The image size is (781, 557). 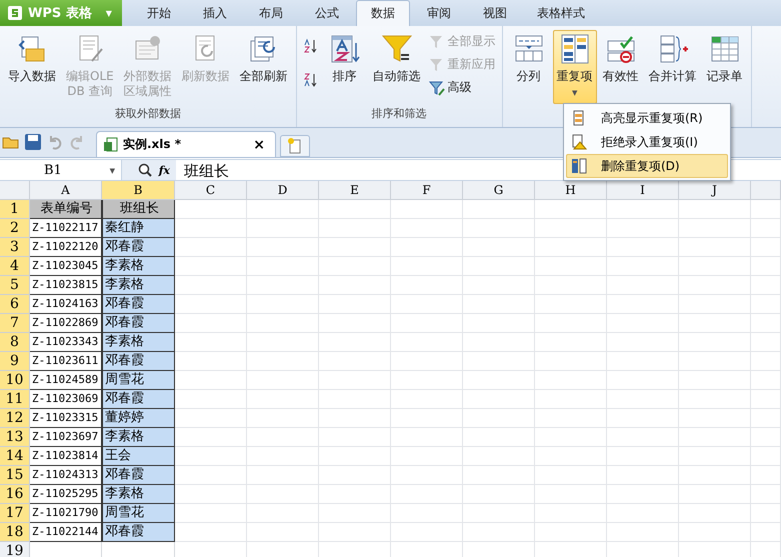 I want to click on column-header: I, so click(x=643, y=190).